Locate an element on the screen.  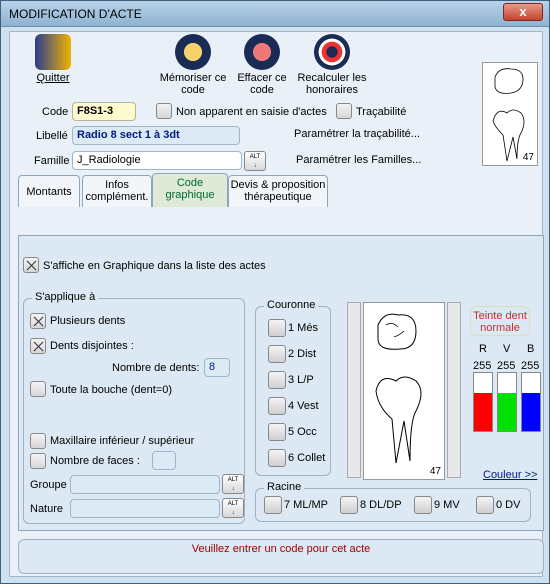
code-label: Code is located at coordinates (55, 112).